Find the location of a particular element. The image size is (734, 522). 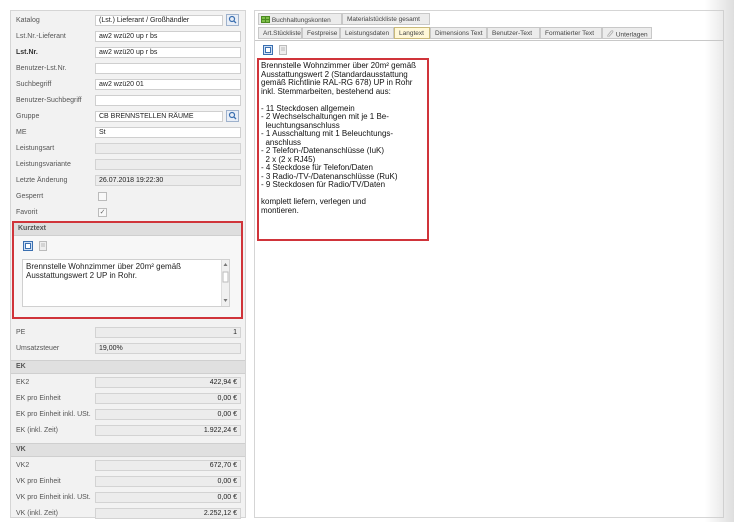

field-leistungsvariante: Leistungsvariante is located at coordinates (128, 165).